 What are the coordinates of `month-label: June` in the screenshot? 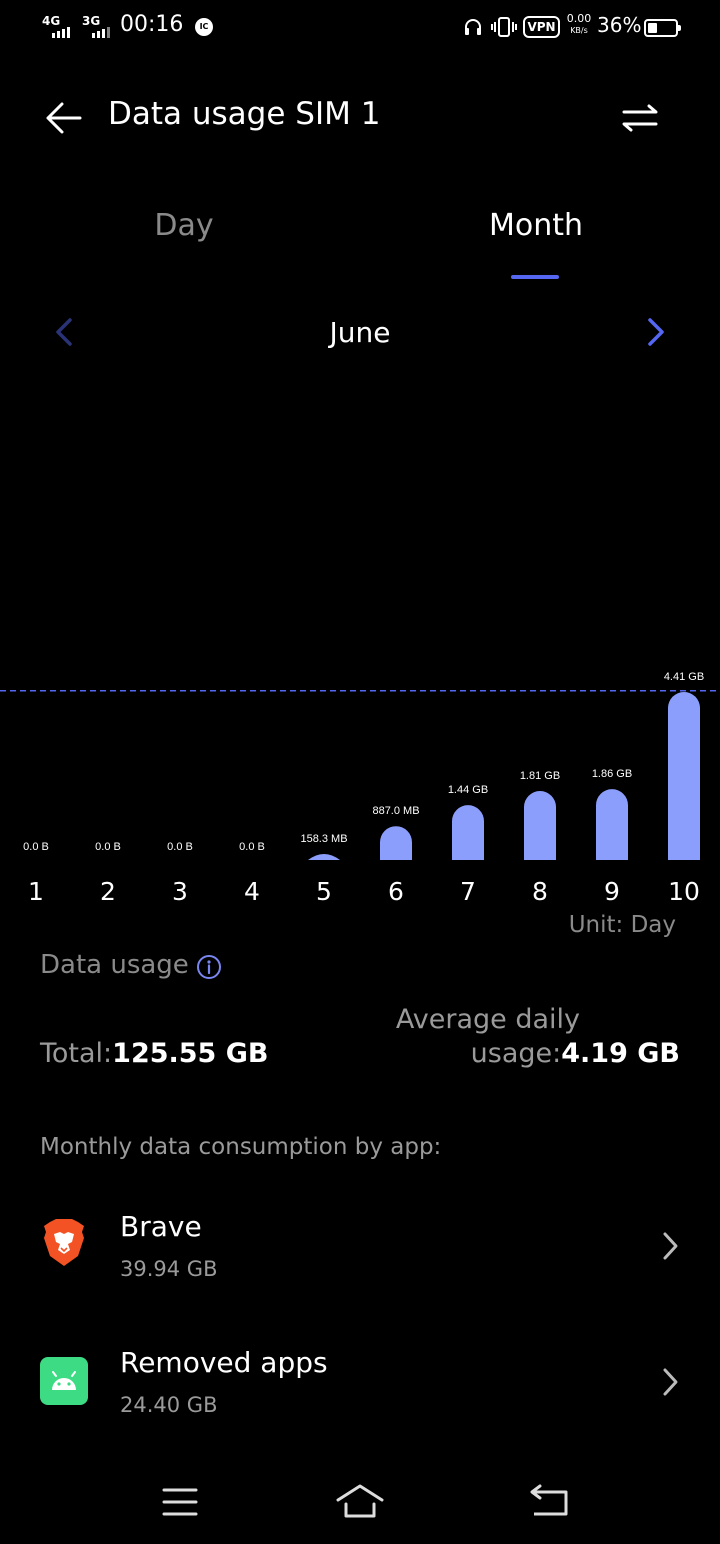 It's located at (360, 332).